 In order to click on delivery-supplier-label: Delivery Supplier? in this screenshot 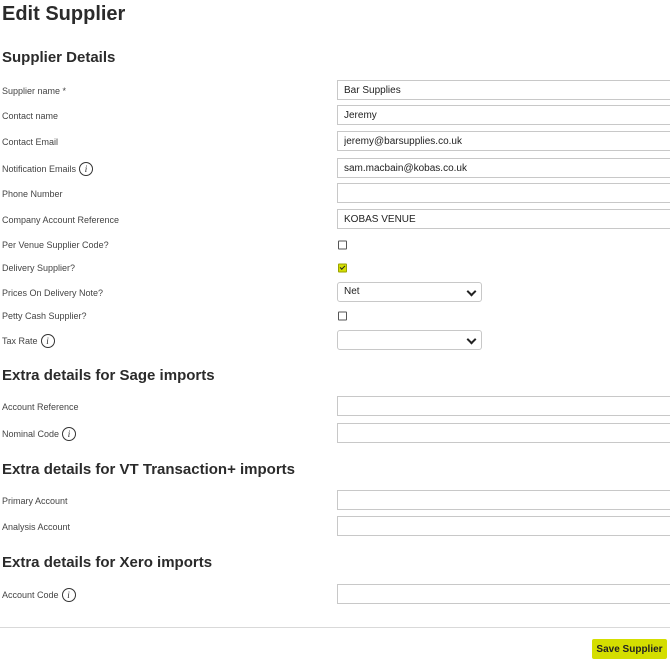, I will do `click(39, 268)`.